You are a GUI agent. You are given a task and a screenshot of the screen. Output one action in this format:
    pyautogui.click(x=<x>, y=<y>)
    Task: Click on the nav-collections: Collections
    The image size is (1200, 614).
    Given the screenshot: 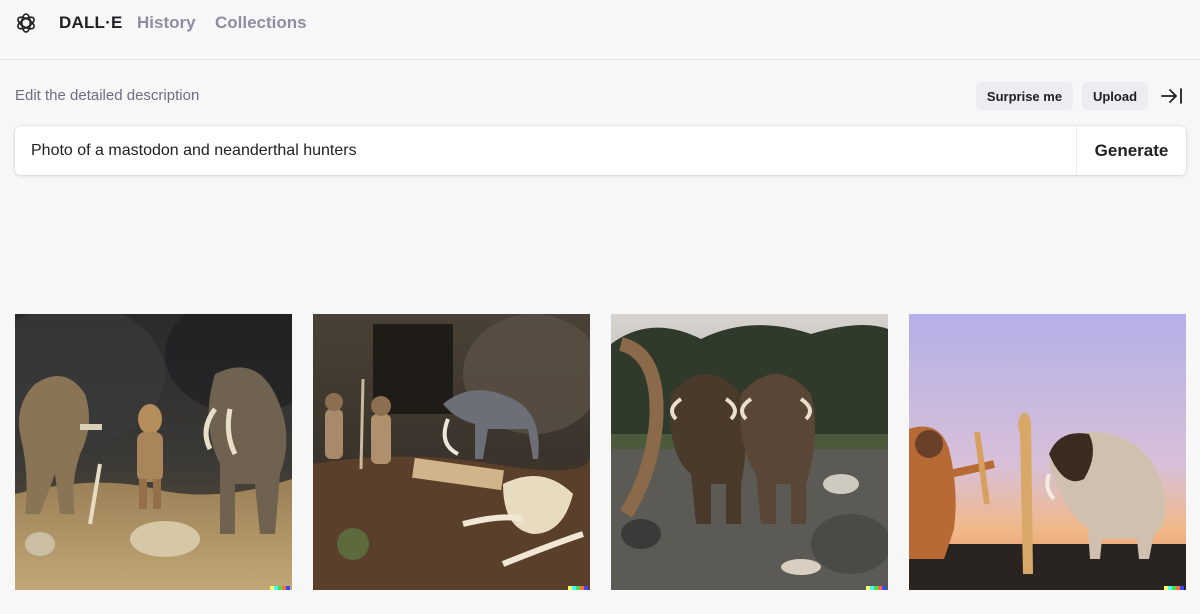 What is the action you would take?
    pyautogui.click(x=261, y=23)
    